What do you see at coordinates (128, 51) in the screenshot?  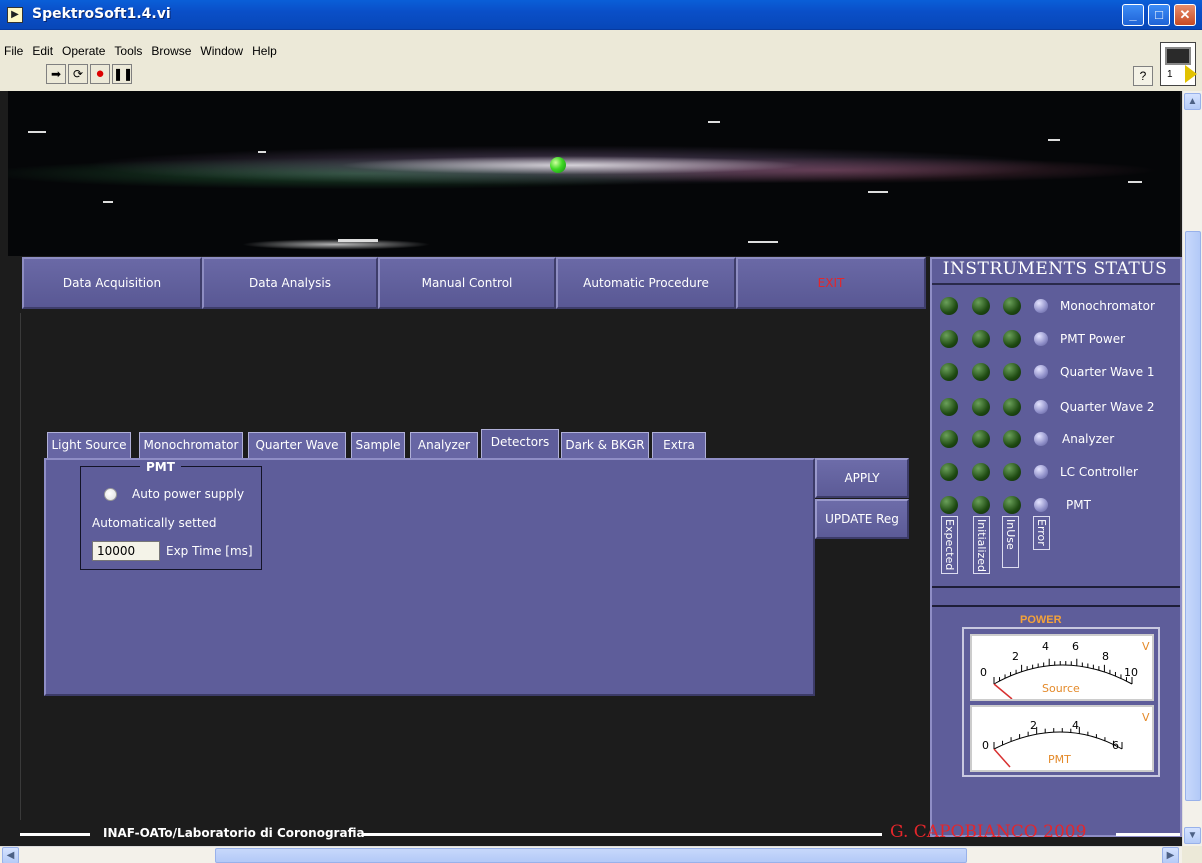 I see `menu-tools: Tools` at bounding box center [128, 51].